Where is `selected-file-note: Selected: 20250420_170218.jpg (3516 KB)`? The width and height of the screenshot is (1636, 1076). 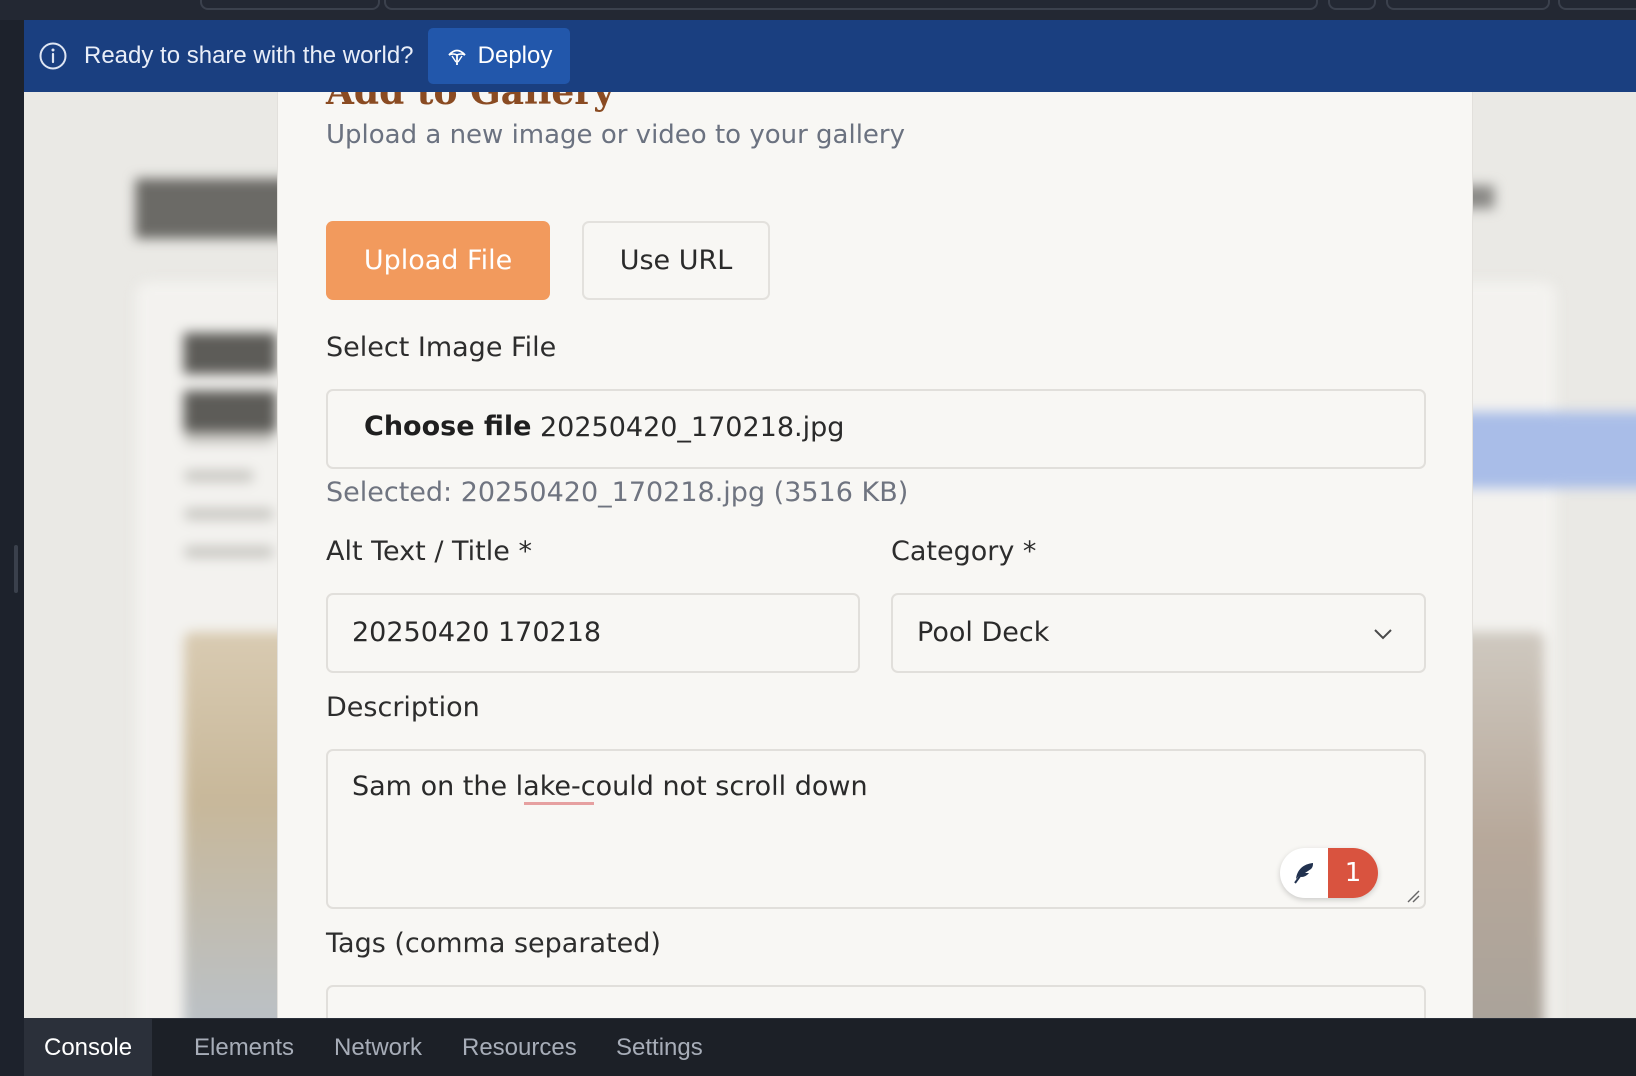 selected-file-note: Selected: 20250420_170218.jpg (3516 KB) is located at coordinates (617, 492).